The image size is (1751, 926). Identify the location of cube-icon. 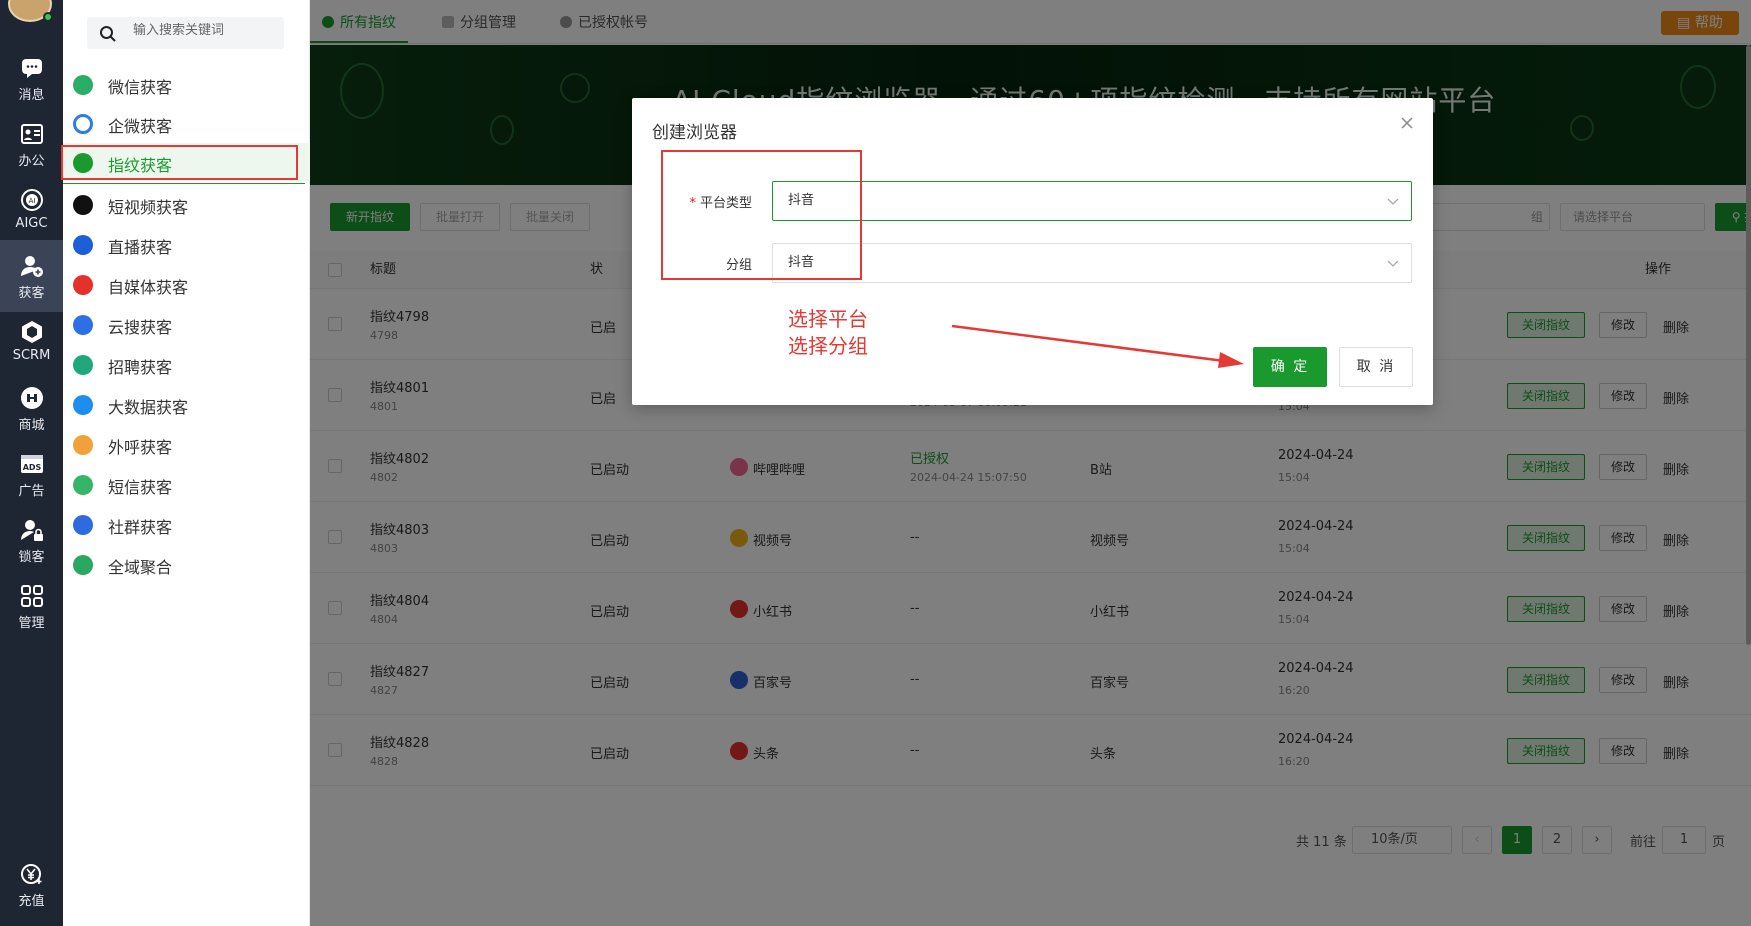
(31, 332).